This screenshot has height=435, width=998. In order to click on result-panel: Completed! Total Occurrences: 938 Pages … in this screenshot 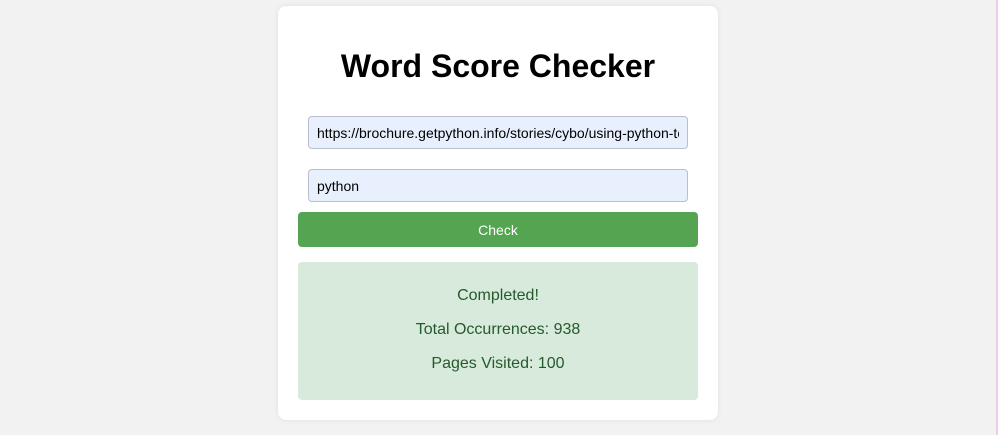, I will do `click(498, 331)`.